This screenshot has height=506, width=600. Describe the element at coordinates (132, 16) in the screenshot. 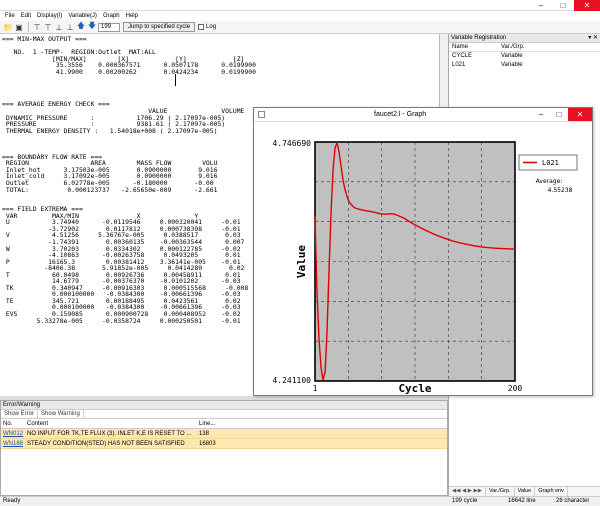

I see `menu-help: Help` at that location.